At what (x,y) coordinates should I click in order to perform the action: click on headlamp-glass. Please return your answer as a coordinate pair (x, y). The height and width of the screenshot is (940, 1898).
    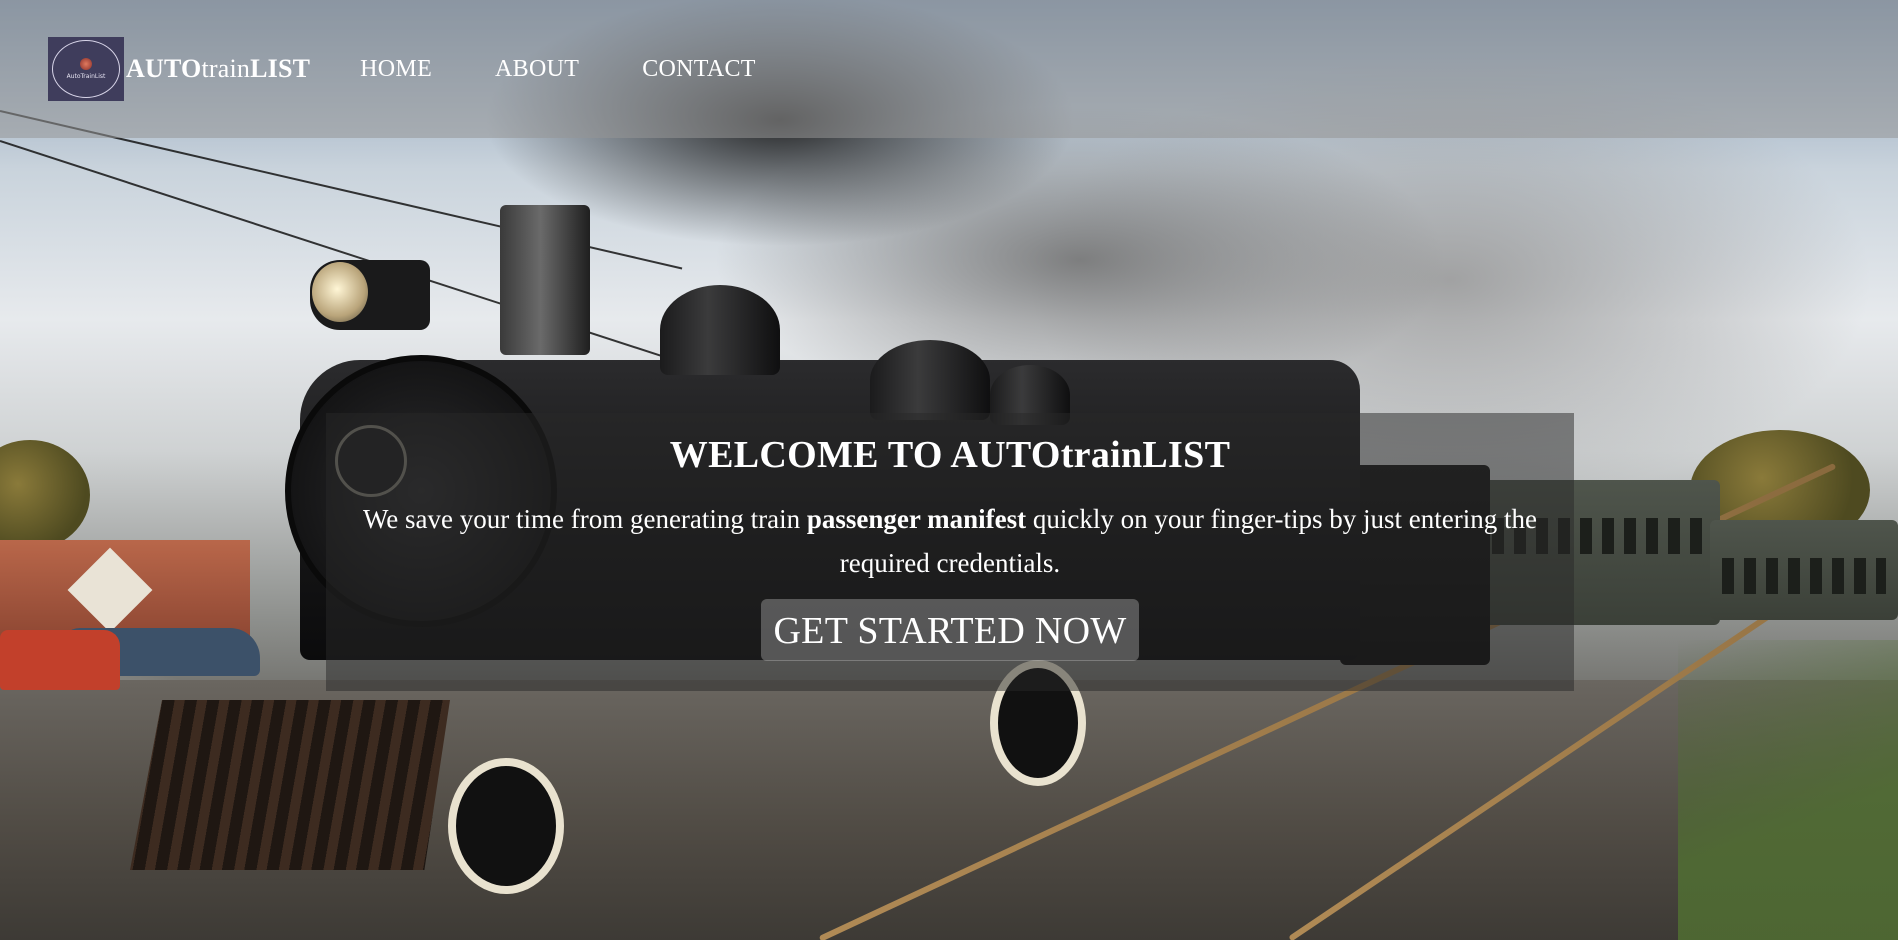
    Looking at the image, I should click on (340, 292).